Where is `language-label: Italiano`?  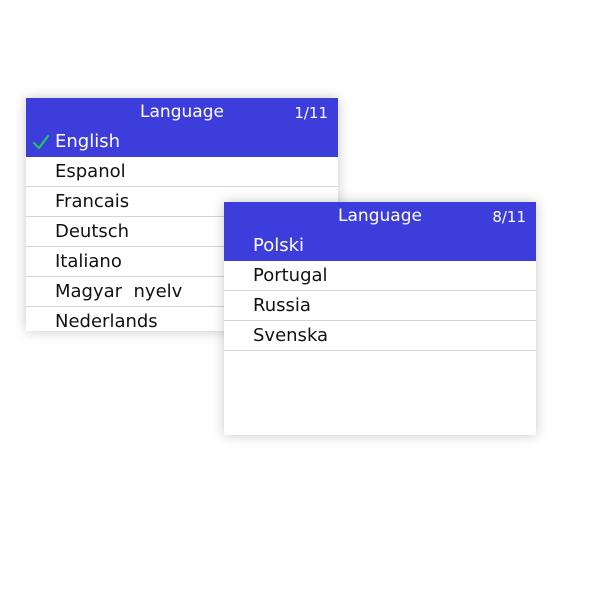
language-label: Italiano is located at coordinates (88, 261).